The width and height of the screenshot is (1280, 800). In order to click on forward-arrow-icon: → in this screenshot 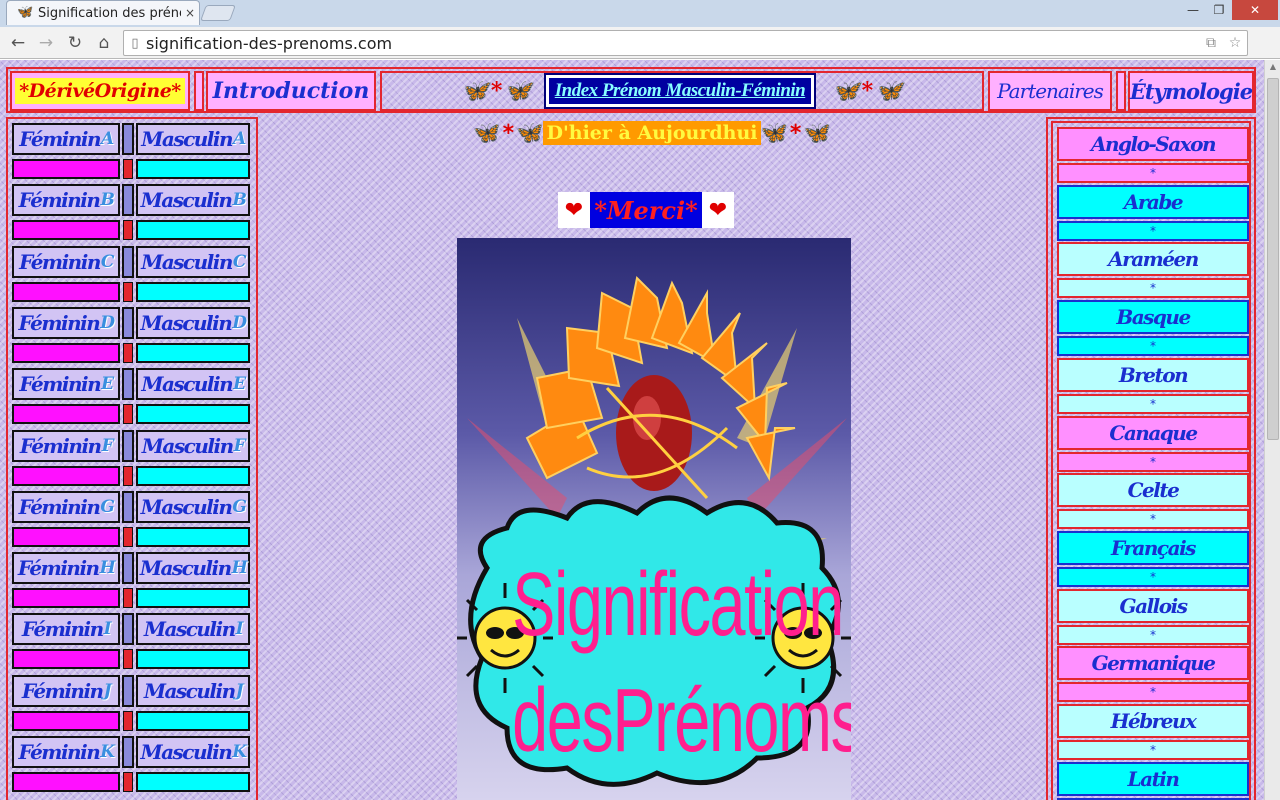, I will do `click(46, 43)`.